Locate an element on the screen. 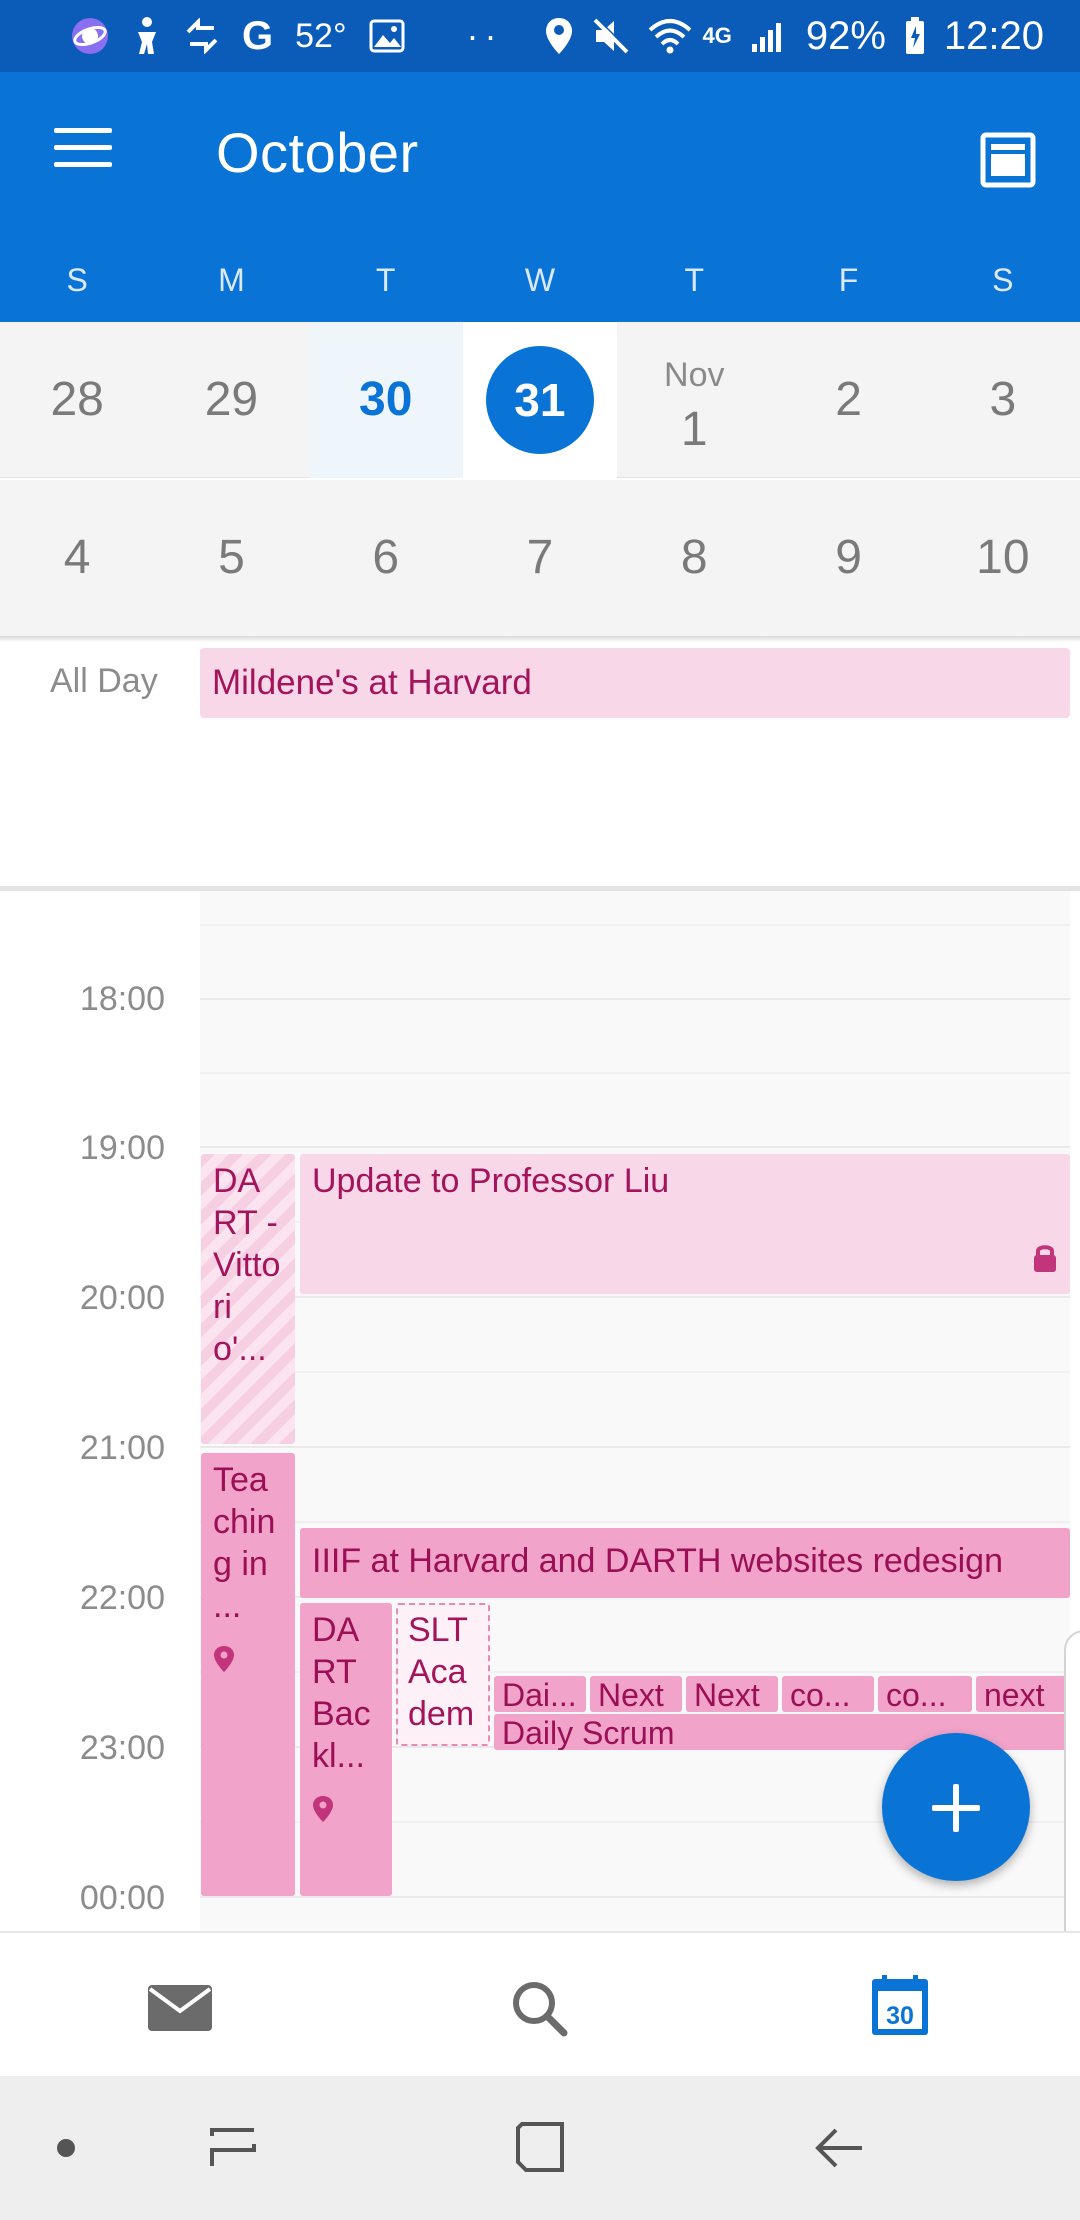 This screenshot has height=2220, width=1080. home-icon is located at coordinates (540, 2150).